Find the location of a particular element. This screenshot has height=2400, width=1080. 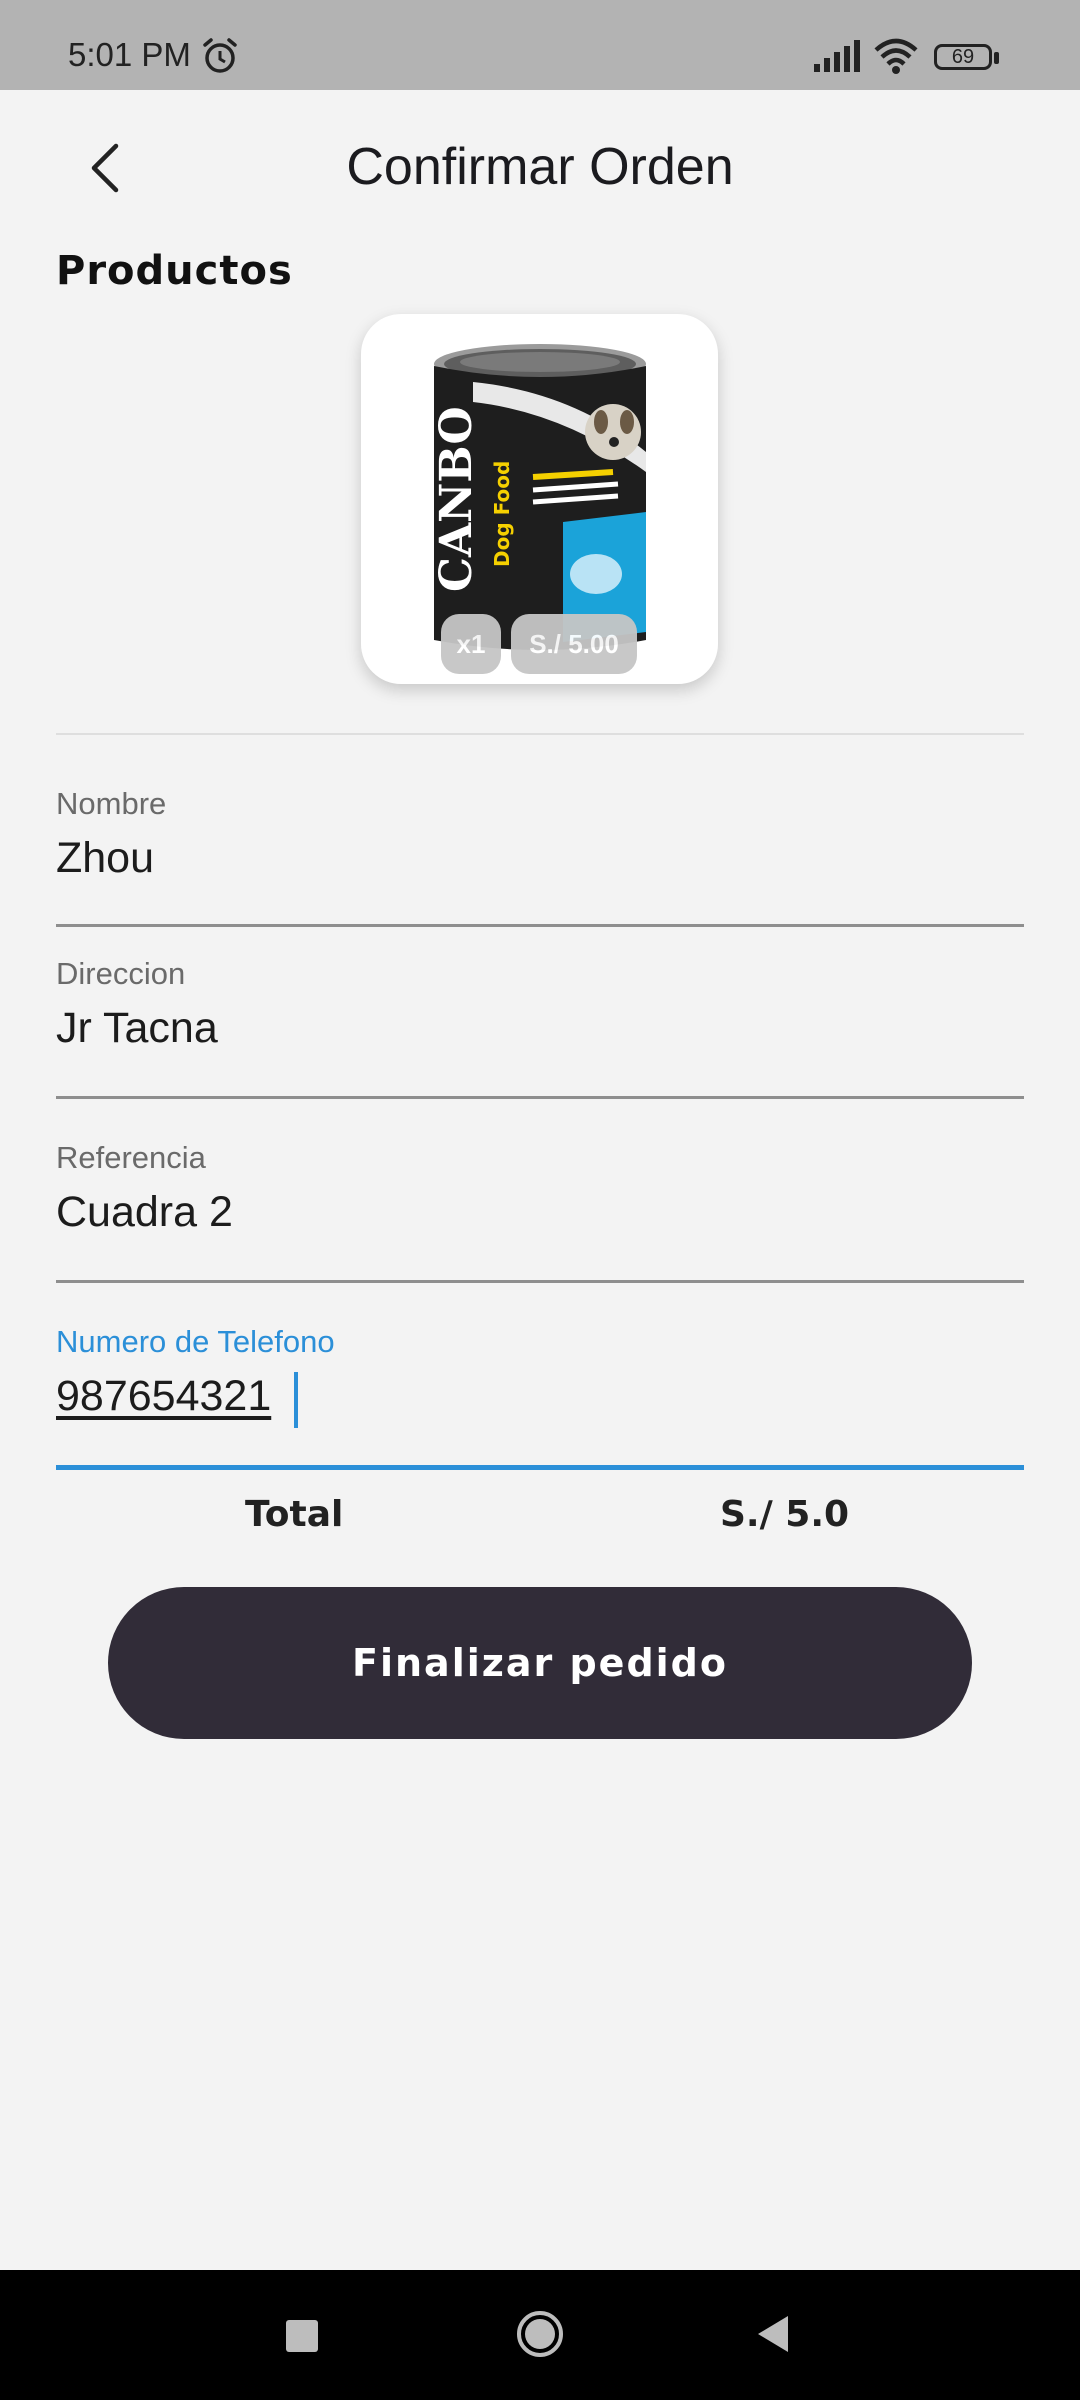

system-nav-bar is located at coordinates (540, 2335).